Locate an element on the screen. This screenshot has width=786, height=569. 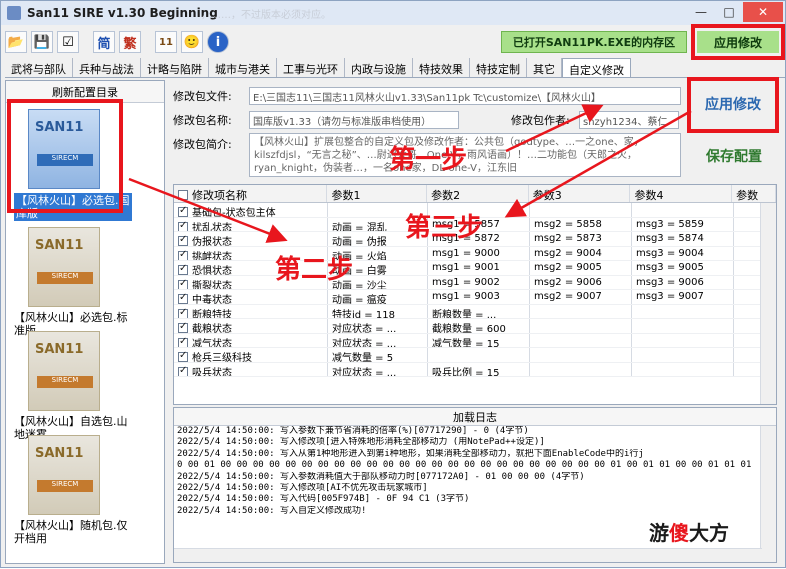
watermark: 游傻大方 is located at coordinates (689, 533).